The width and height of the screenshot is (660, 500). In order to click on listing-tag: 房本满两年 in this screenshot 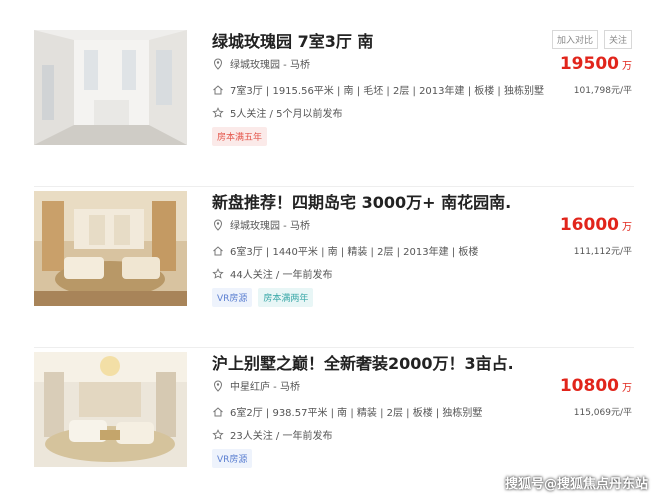, I will do `click(286, 297)`.